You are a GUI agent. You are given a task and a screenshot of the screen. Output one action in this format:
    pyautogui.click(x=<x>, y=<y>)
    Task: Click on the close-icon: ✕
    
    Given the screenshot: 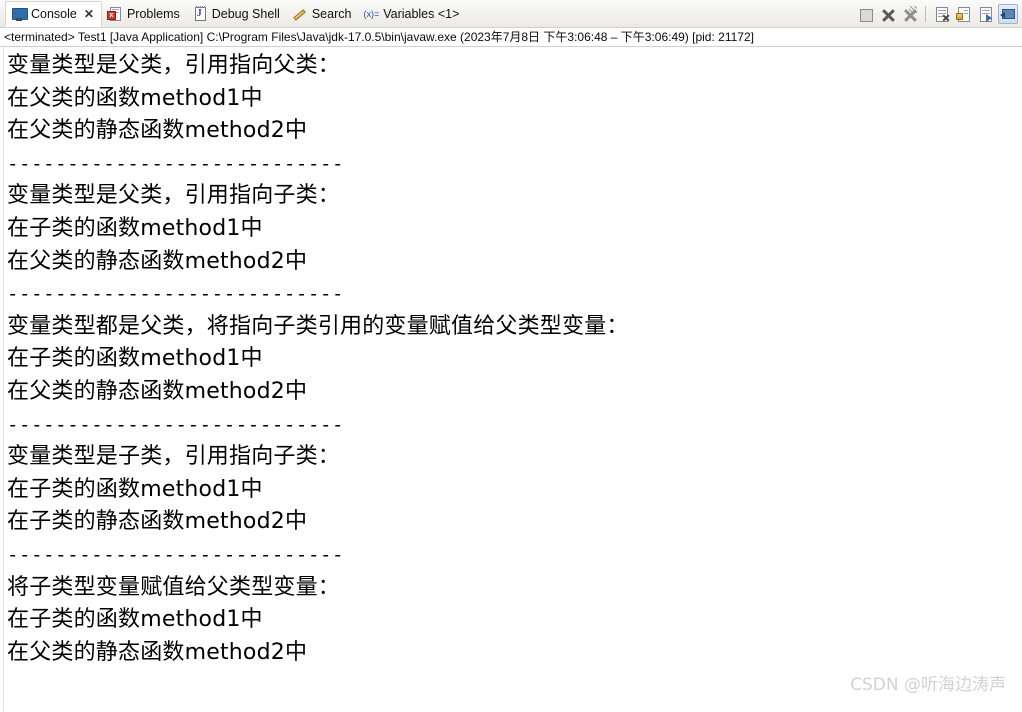 What is the action you would take?
    pyautogui.click(x=89, y=14)
    